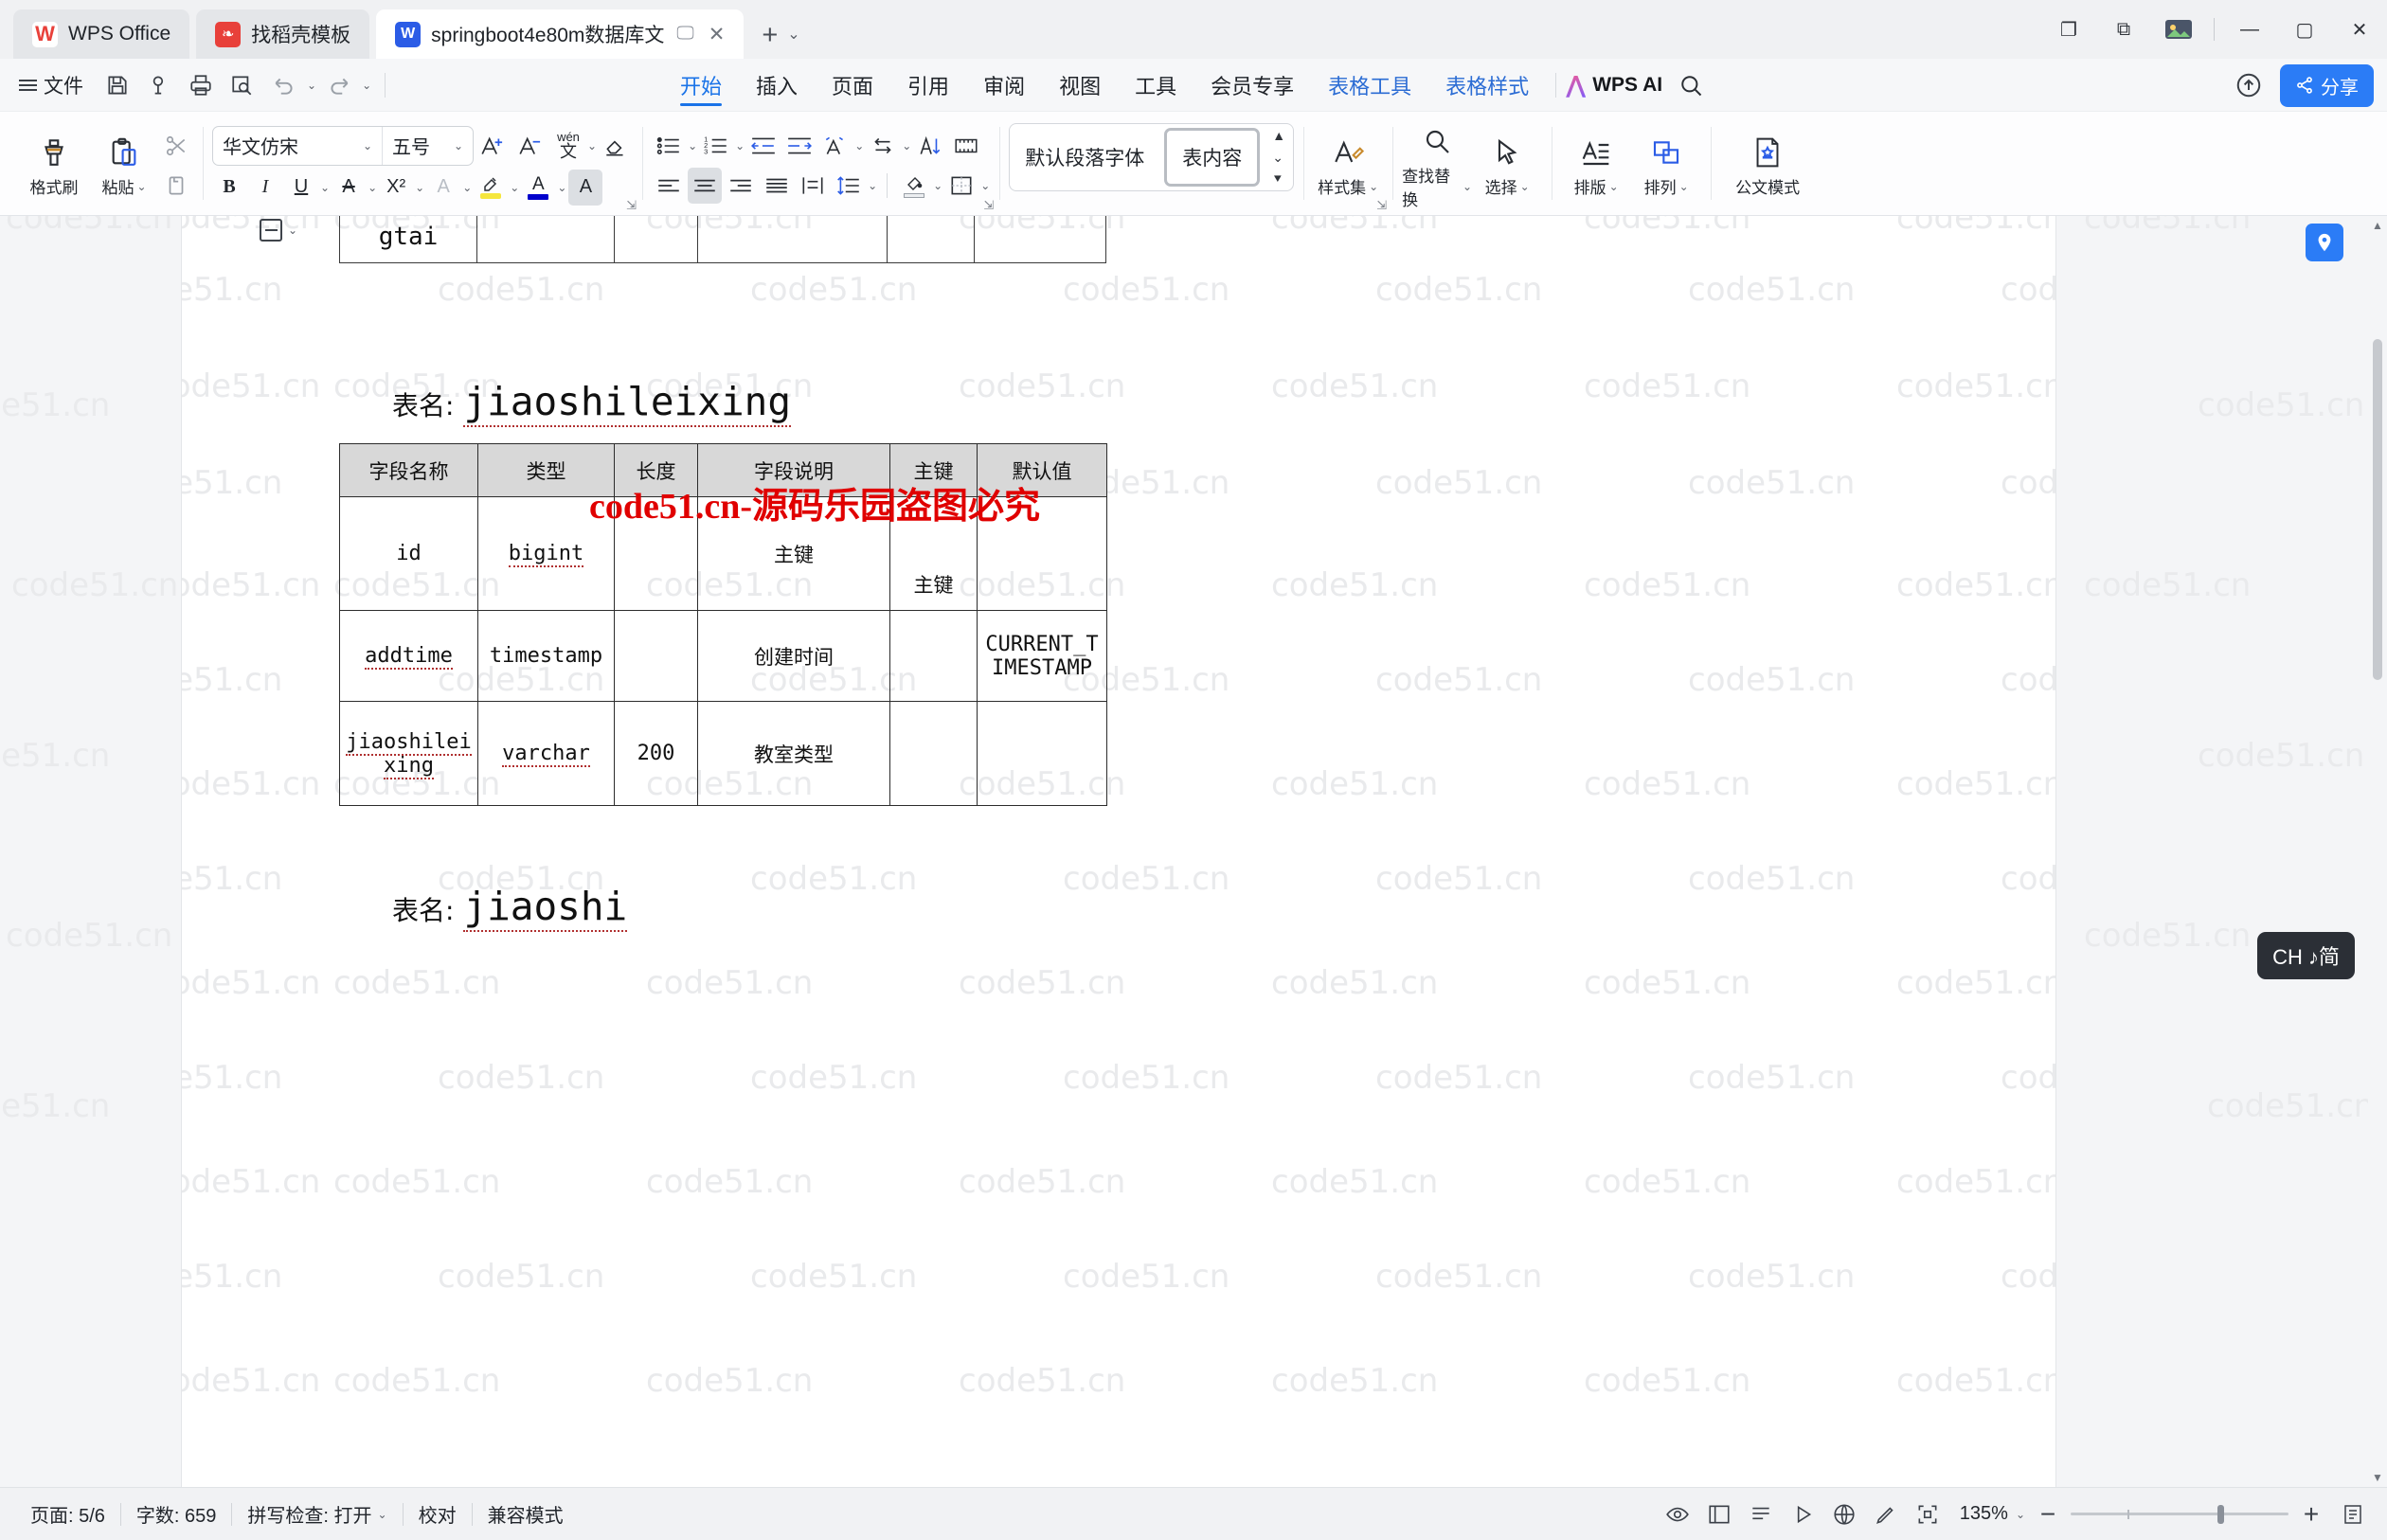 The height and width of the screenshot is (1540, 2387). What do you see at coordinates (2377, 852) in the screenshot?
I see `vertical-scrollbar: ▲ ▼` at bounding box center [2377, 852].